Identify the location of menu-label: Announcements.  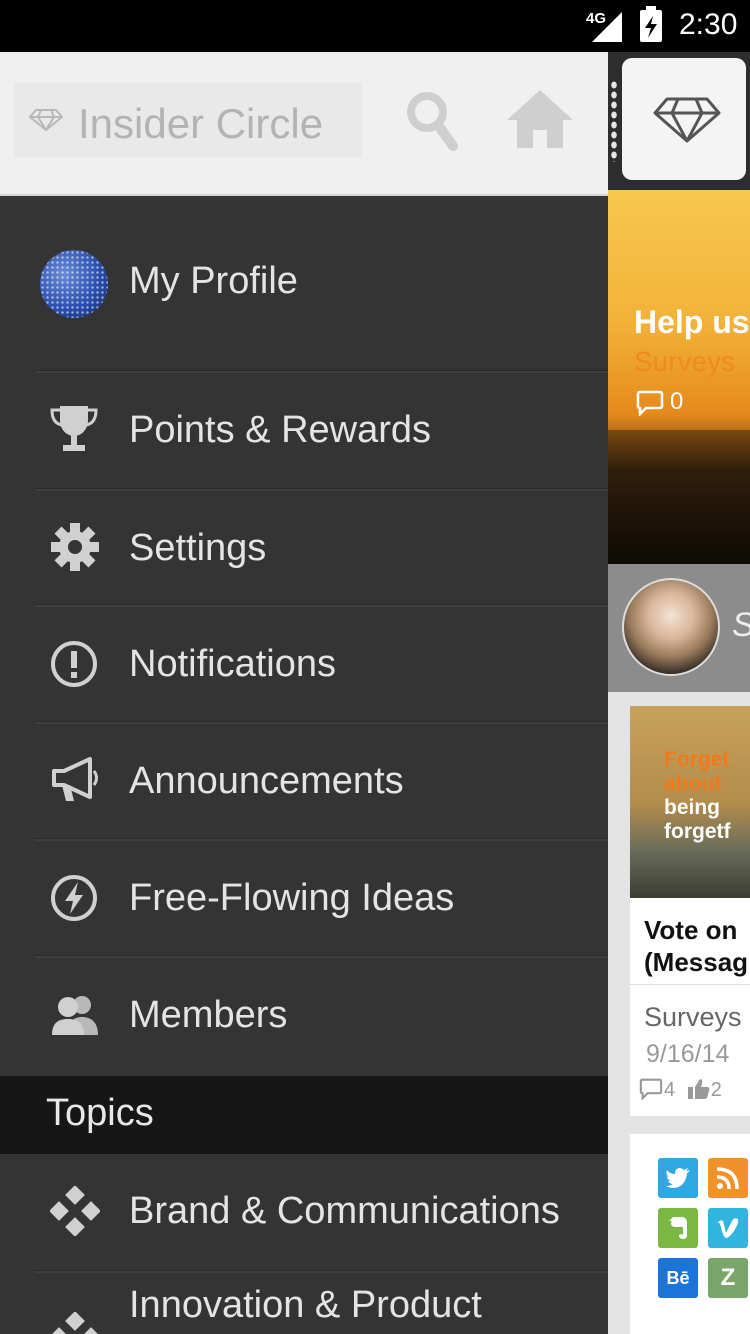
(266, 781).